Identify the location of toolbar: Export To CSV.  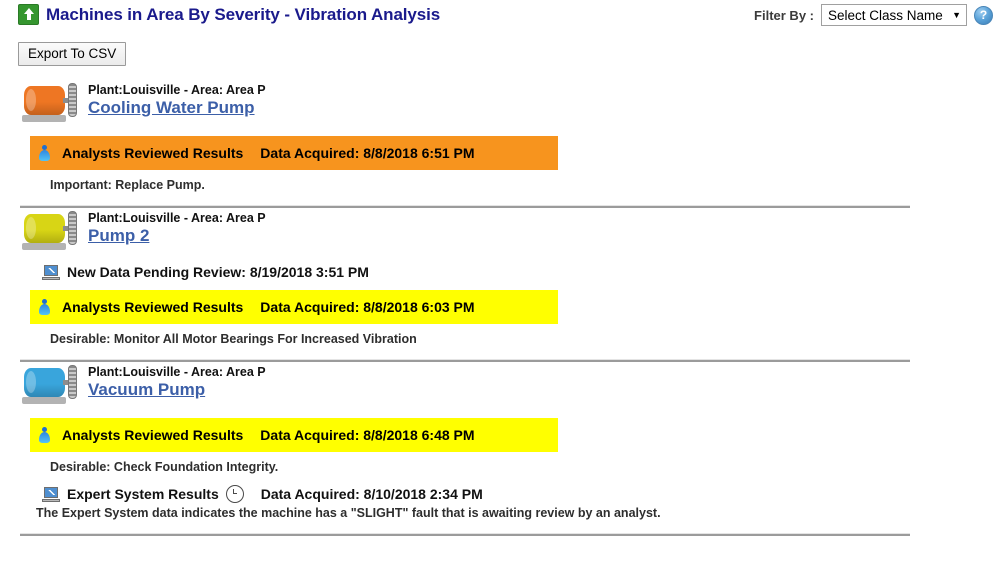
(500, 49).